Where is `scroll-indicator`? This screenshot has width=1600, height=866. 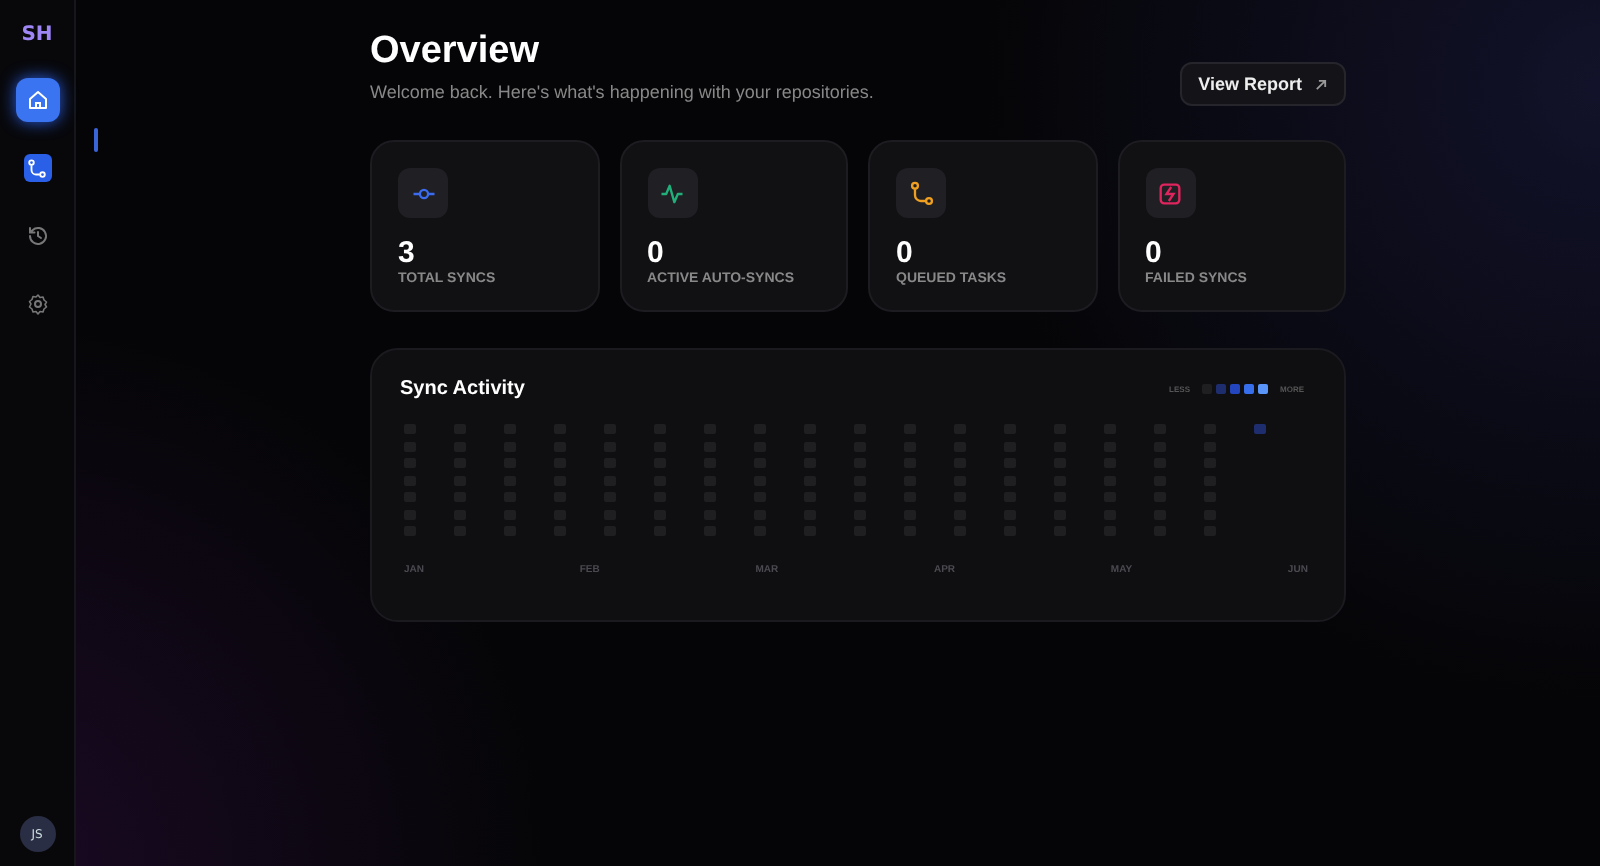 scroll-indicator is located at coordinates (96, 140).